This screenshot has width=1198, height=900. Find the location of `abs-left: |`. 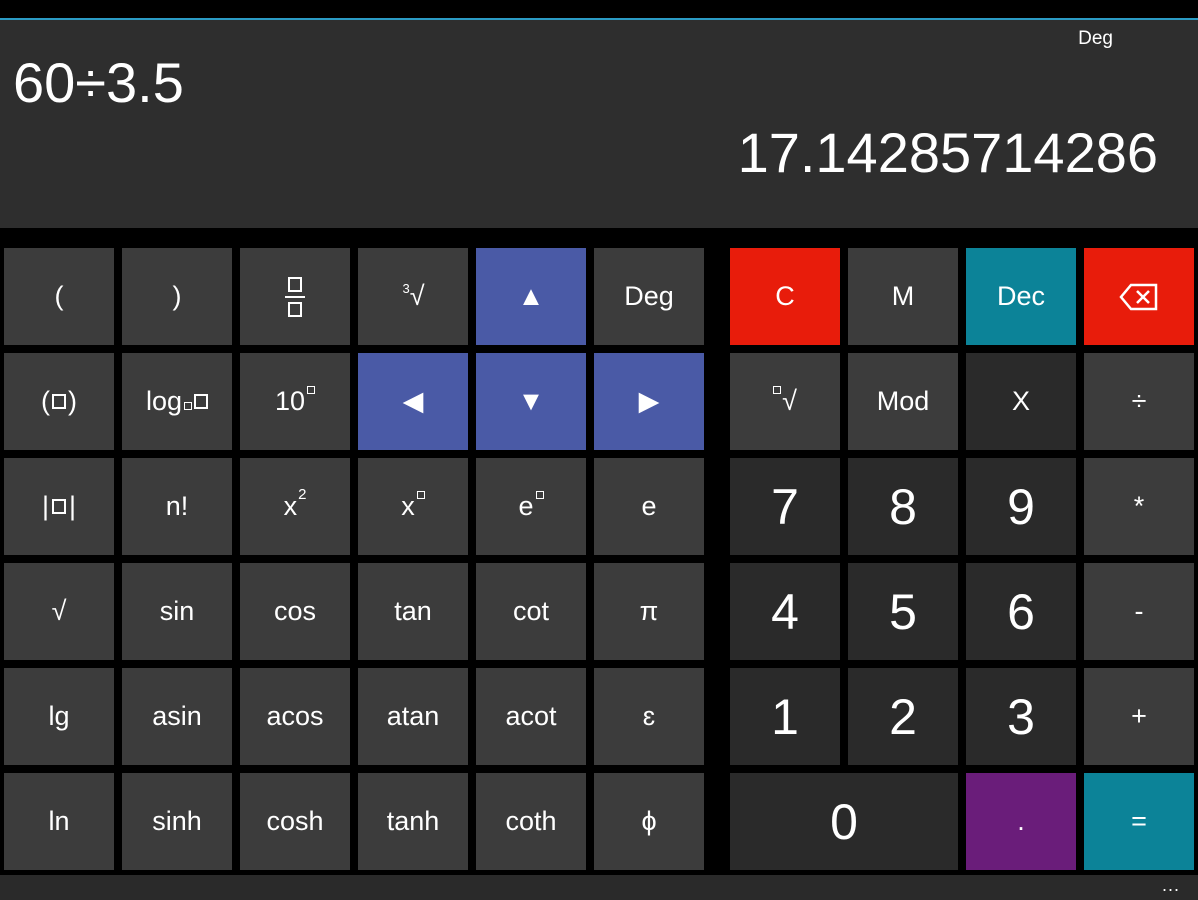

abs-left: | is located at coordinates (45, 506).